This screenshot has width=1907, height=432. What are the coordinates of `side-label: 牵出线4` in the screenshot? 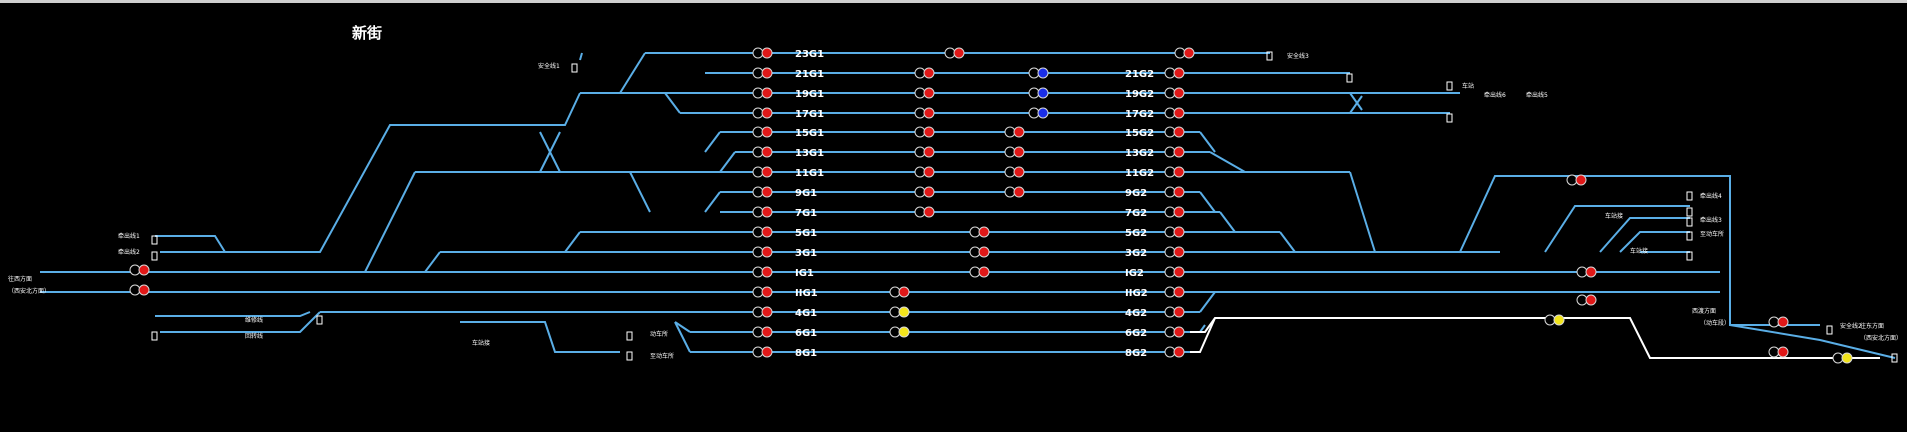 It's located at (1711, 196).